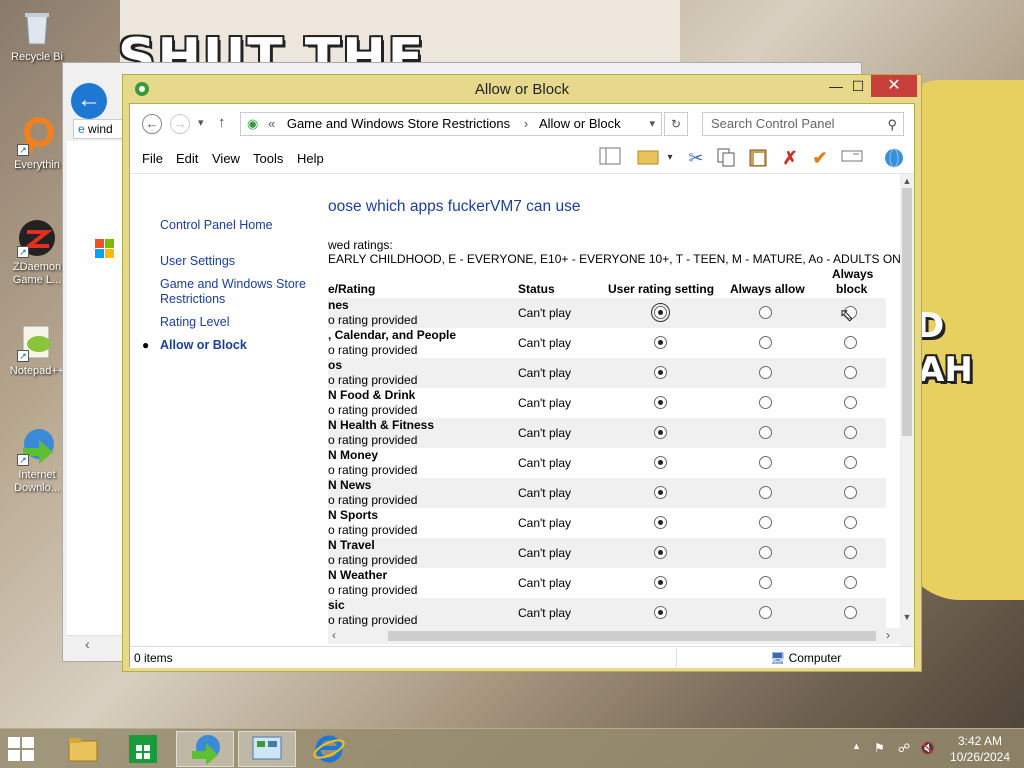  What do you see at coordinates (856, 746) in the screenshot?
I see `show-hidden-icons-button: ▲` at bounding box center [856, 746].